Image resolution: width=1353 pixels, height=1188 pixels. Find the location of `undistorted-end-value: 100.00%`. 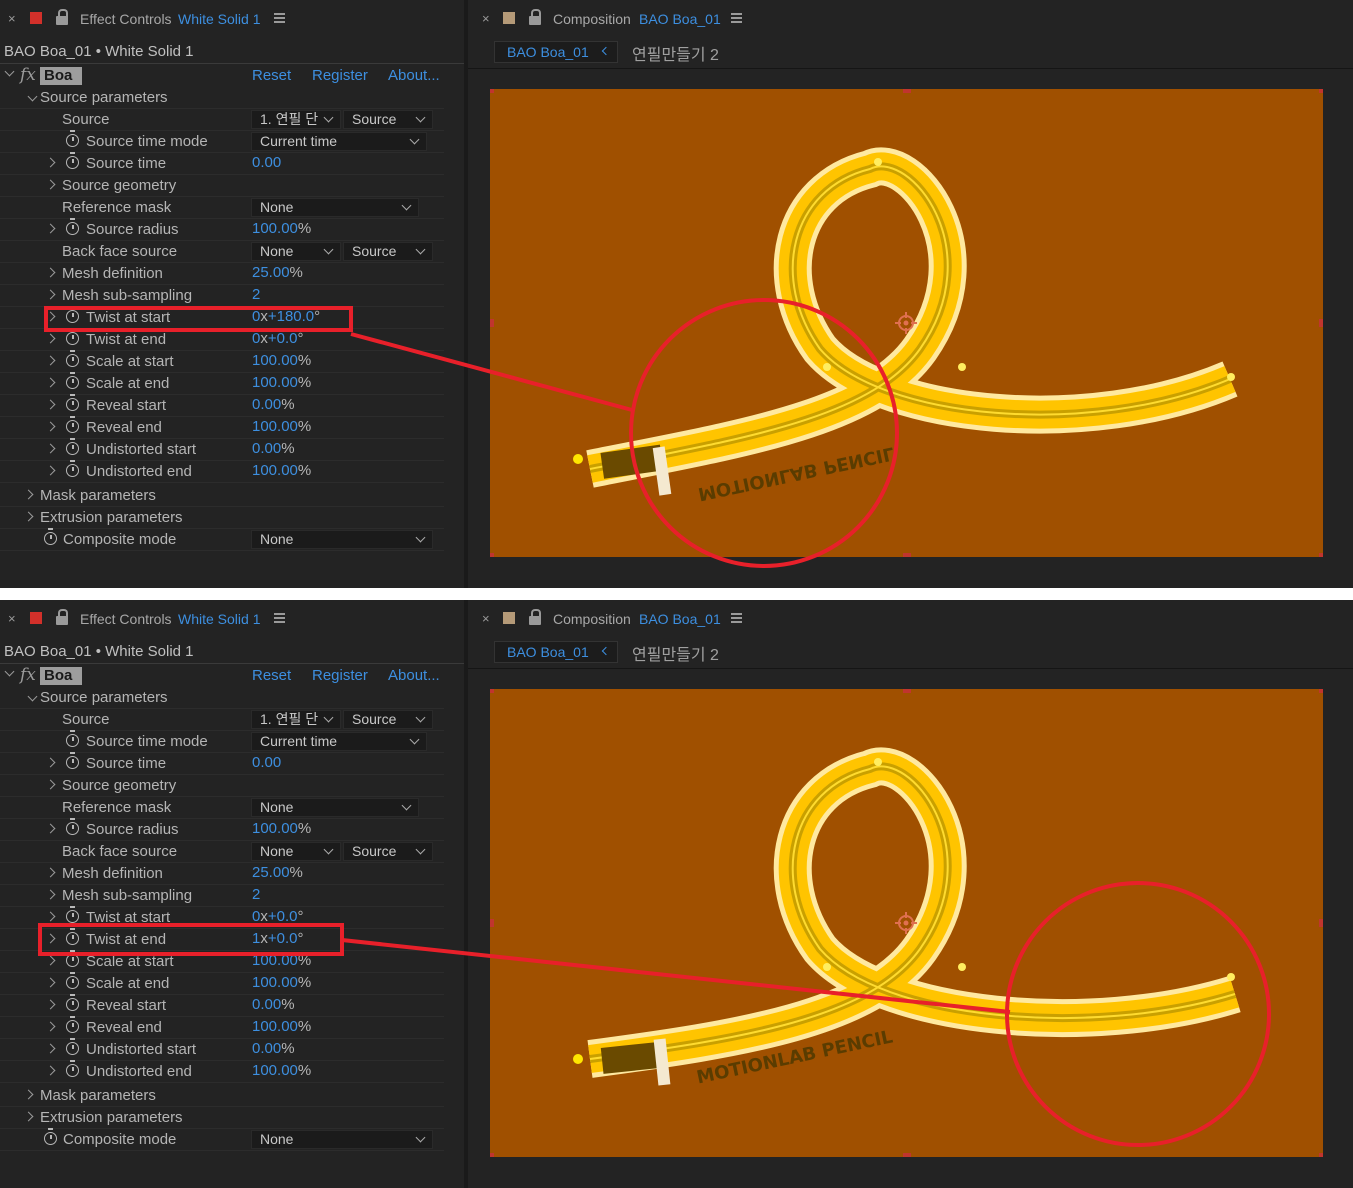

undistorted-end-value: 100.00% is located at coordinates (281, 470).